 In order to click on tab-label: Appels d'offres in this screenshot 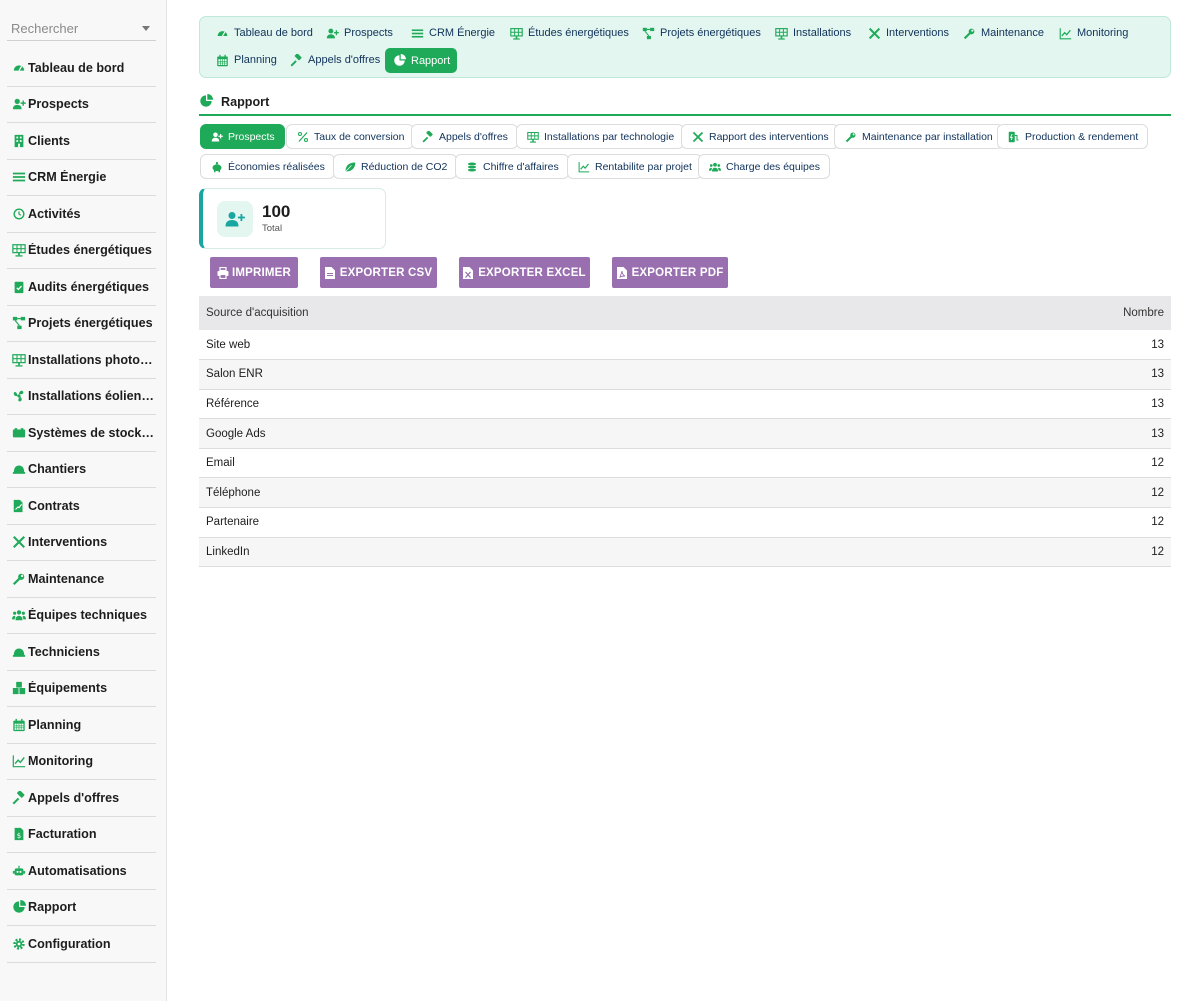, I will do `click(473, 136)`.